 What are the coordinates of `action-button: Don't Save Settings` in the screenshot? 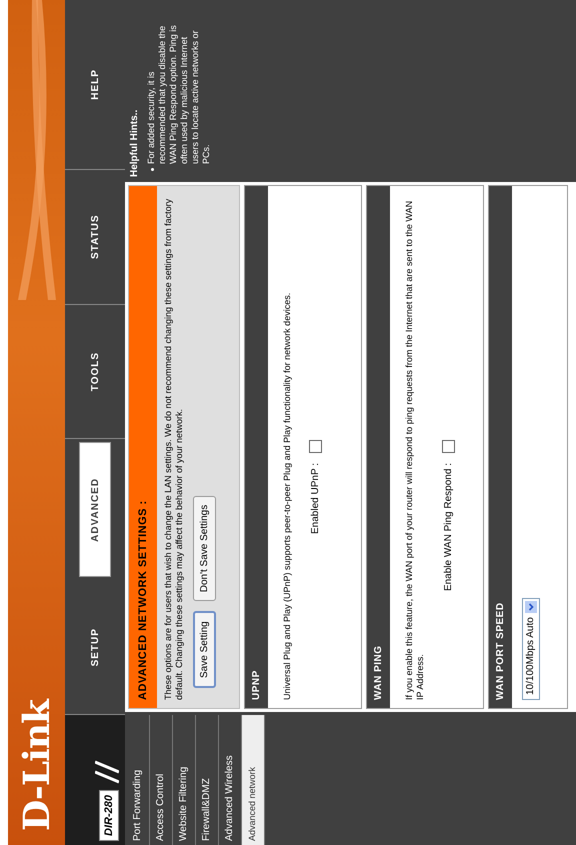 It's located at (204, 549).